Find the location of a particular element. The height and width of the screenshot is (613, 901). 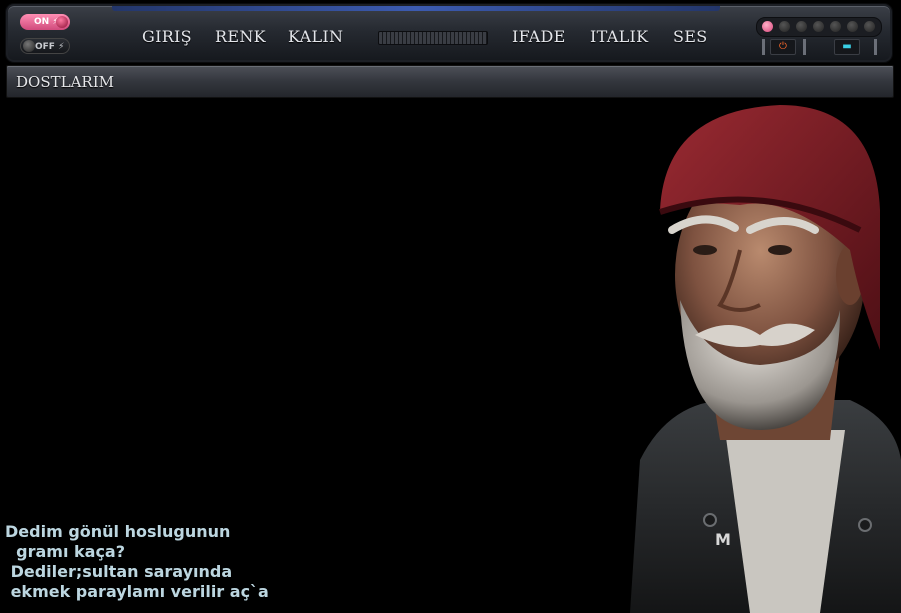

screen-button: ▬ is located at coordinates (847, 47).